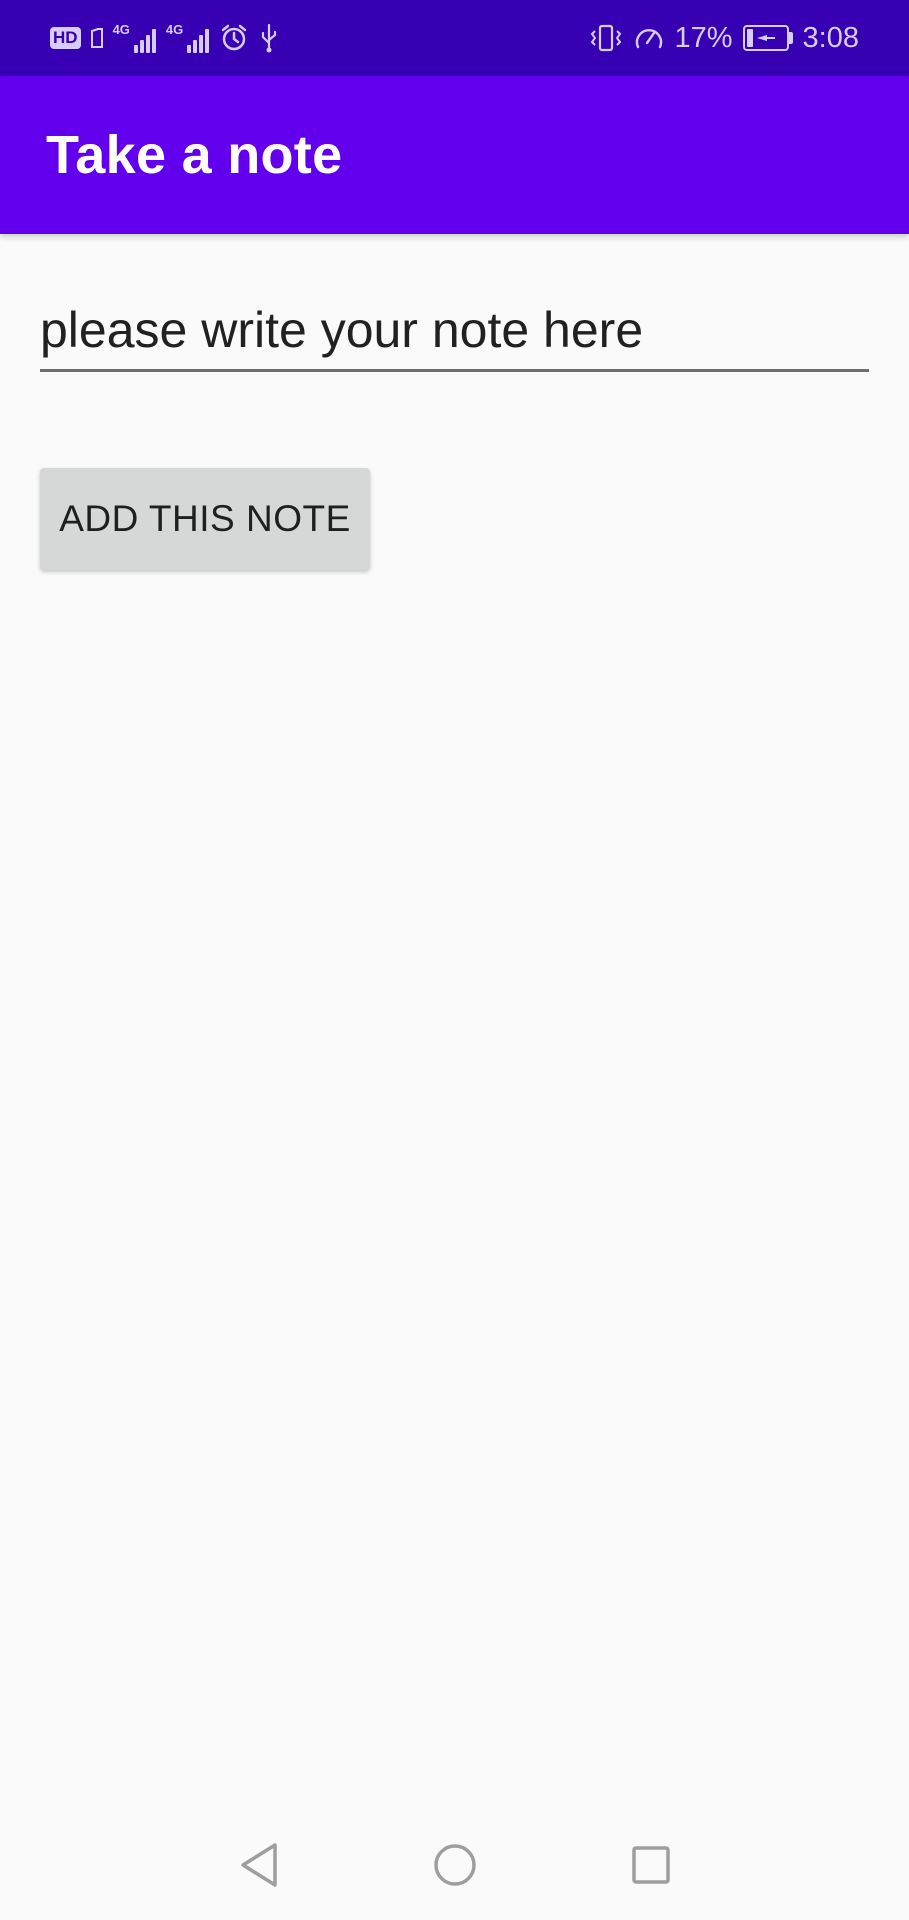 The height and width of the screenshot is (1920, 909). I want to click on home-button, so click(455, 1865).